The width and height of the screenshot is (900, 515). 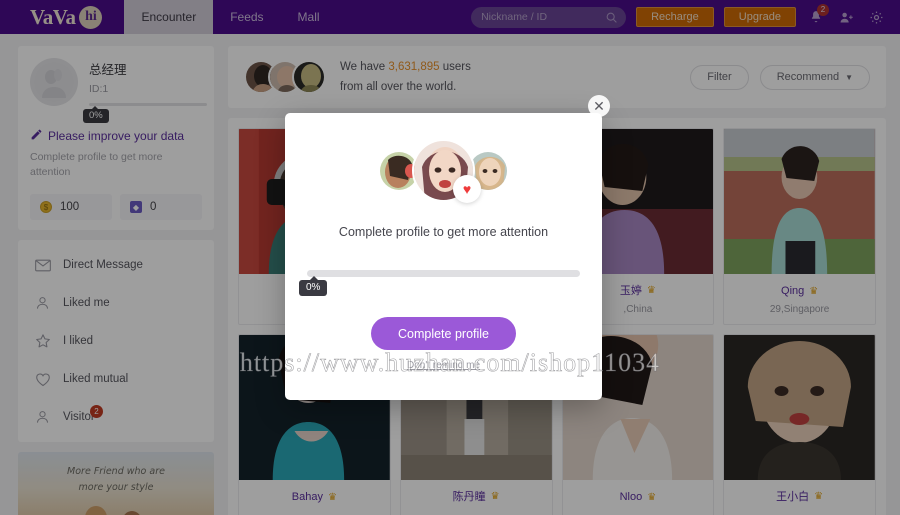 What do you see at coordinates (443, 333) in the screenshot?
I see `complete-profile-button: Complete profile` at bounding box center [443, 333].